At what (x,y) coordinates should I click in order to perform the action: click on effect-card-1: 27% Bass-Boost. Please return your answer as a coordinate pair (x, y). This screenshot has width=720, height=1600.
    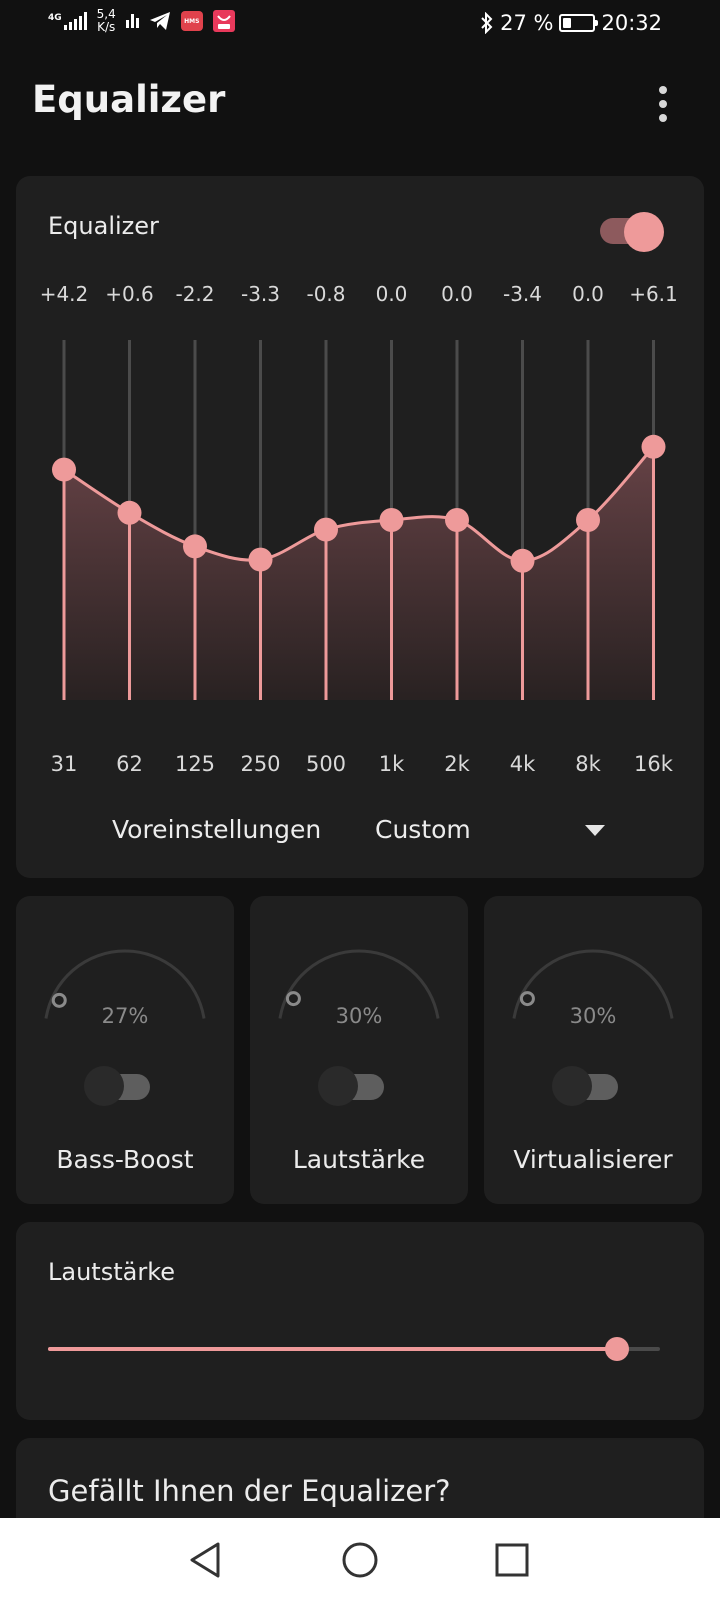
    Looking at the image, I should click on (125, 1050).